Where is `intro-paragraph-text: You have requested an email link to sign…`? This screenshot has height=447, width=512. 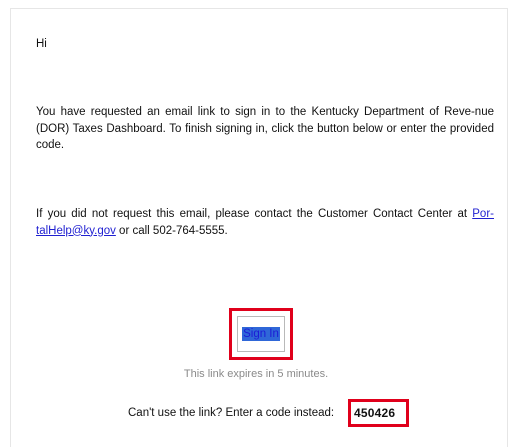
intro-paragraph-text: You have requested an email link to sign… is located at coordinates (265, 128).